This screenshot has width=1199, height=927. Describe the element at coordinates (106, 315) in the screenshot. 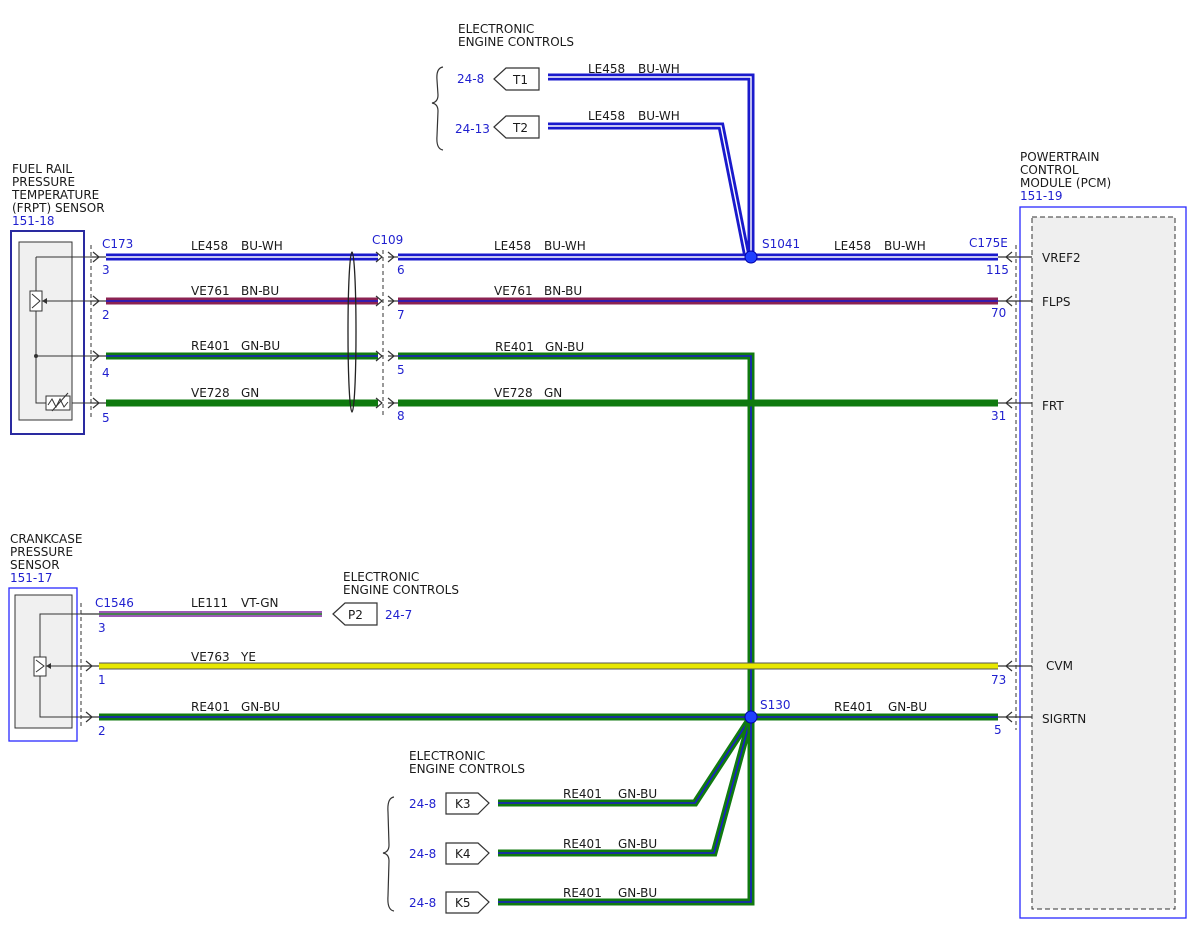

I see `c173-pin: 2` at that location.